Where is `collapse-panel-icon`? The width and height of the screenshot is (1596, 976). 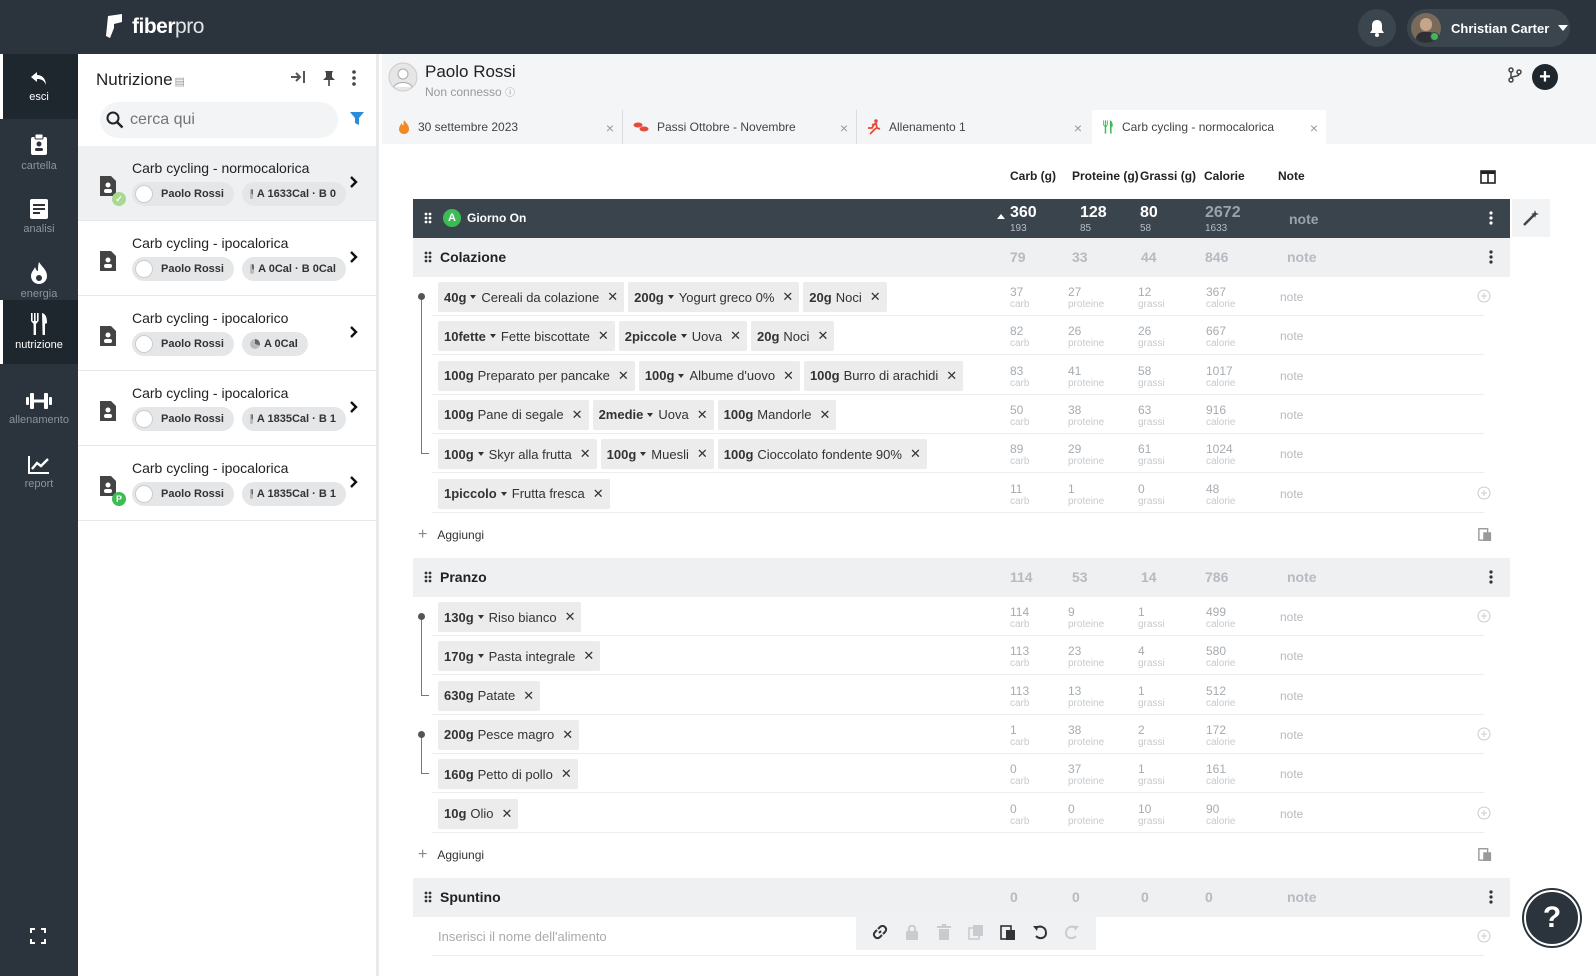
collapse-panel-icon is located at coordinates (298, 77).